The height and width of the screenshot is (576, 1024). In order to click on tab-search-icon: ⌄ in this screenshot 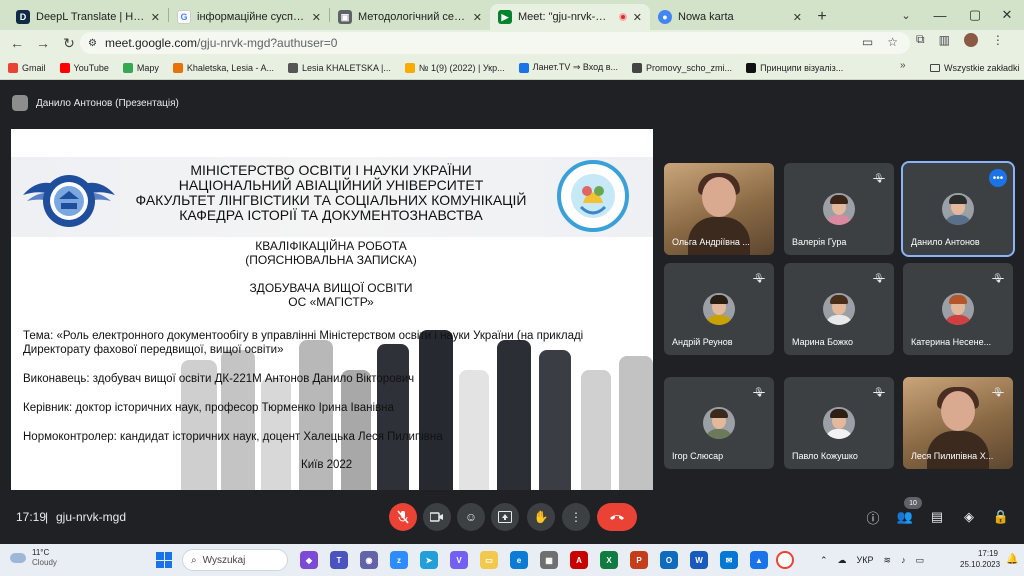, I will do `click(906, 15)`.